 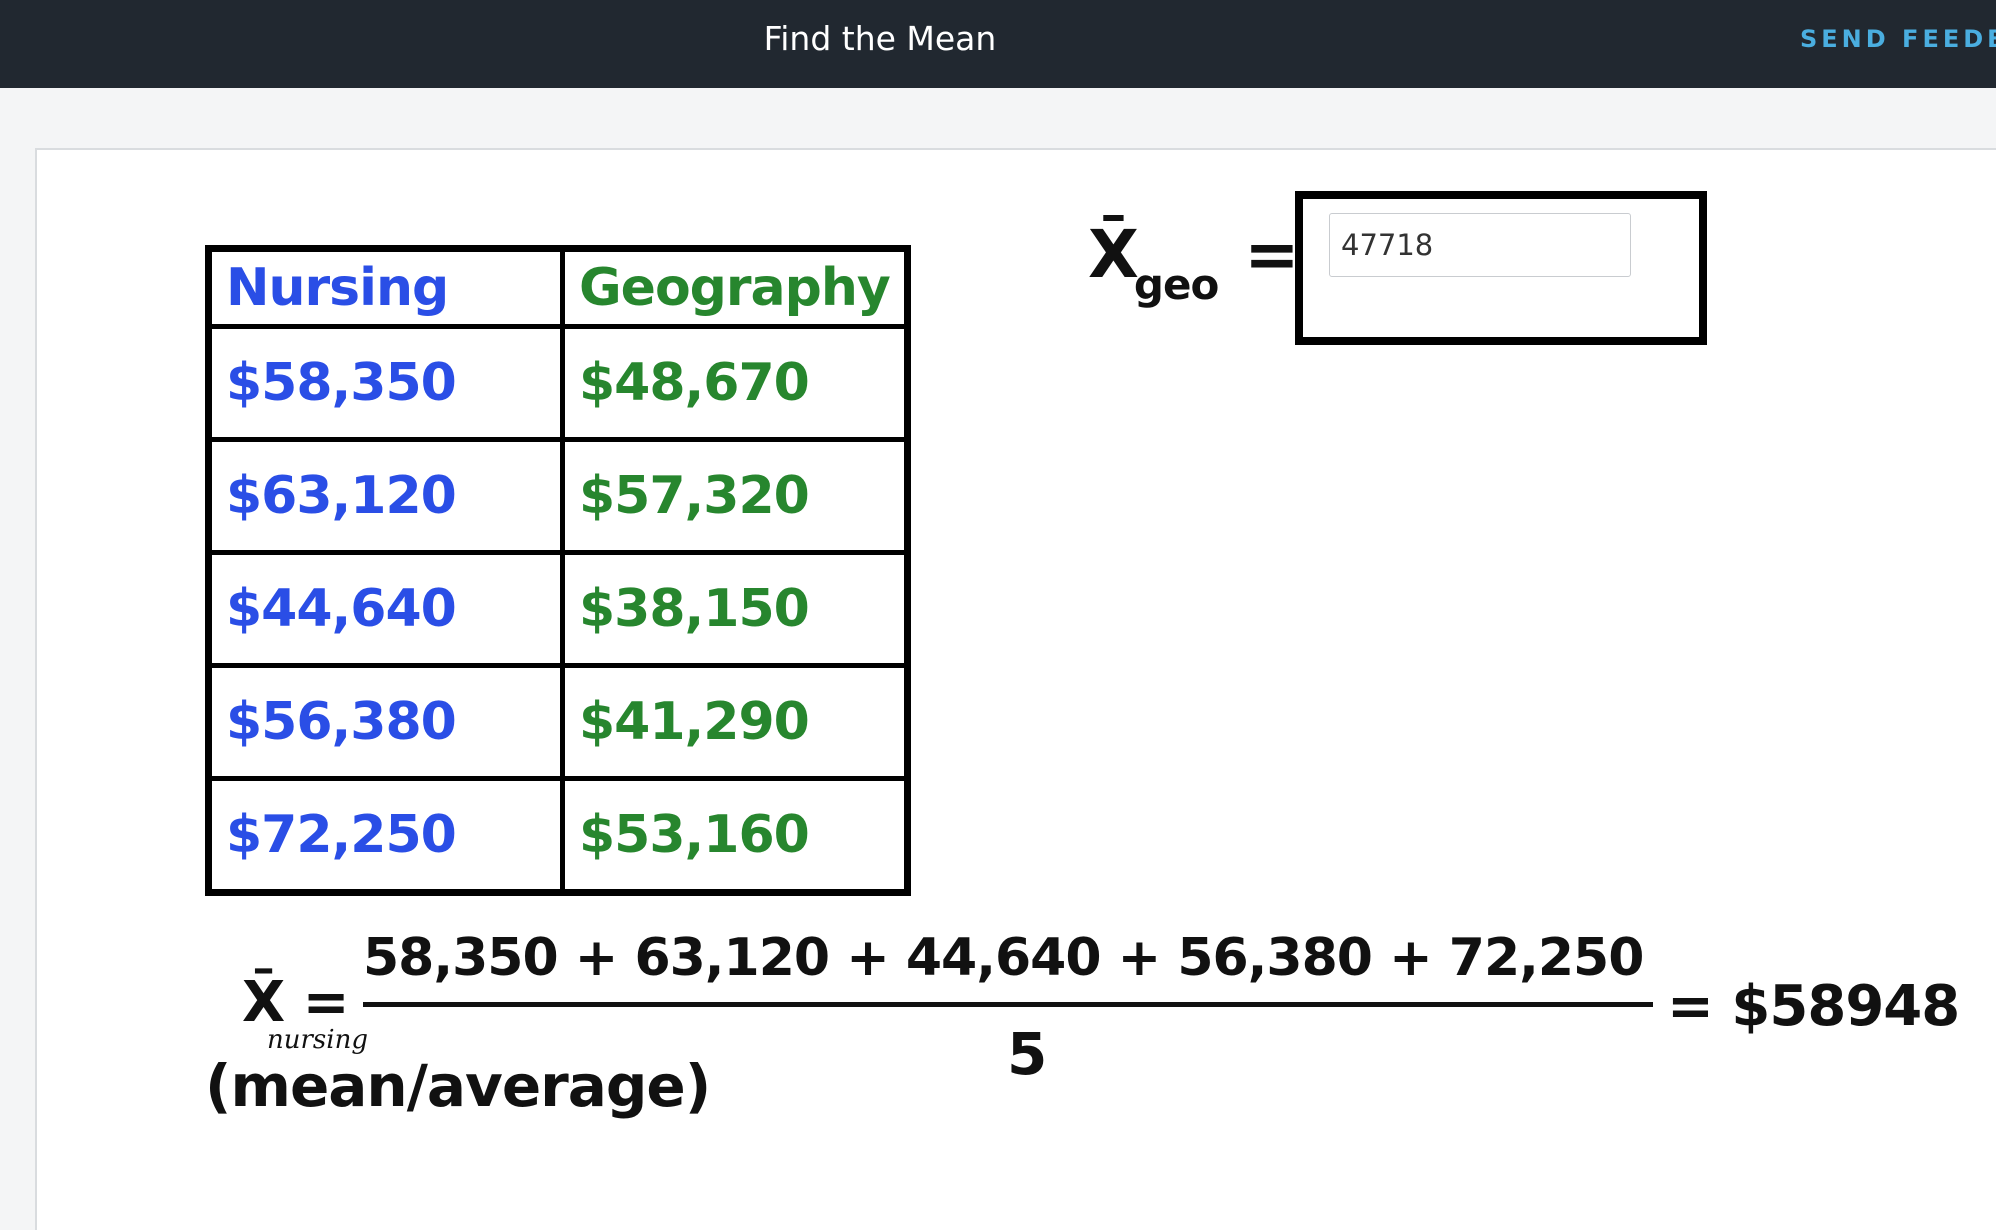 I want to click on geography-mean-input, so click(x=1480, y=245).